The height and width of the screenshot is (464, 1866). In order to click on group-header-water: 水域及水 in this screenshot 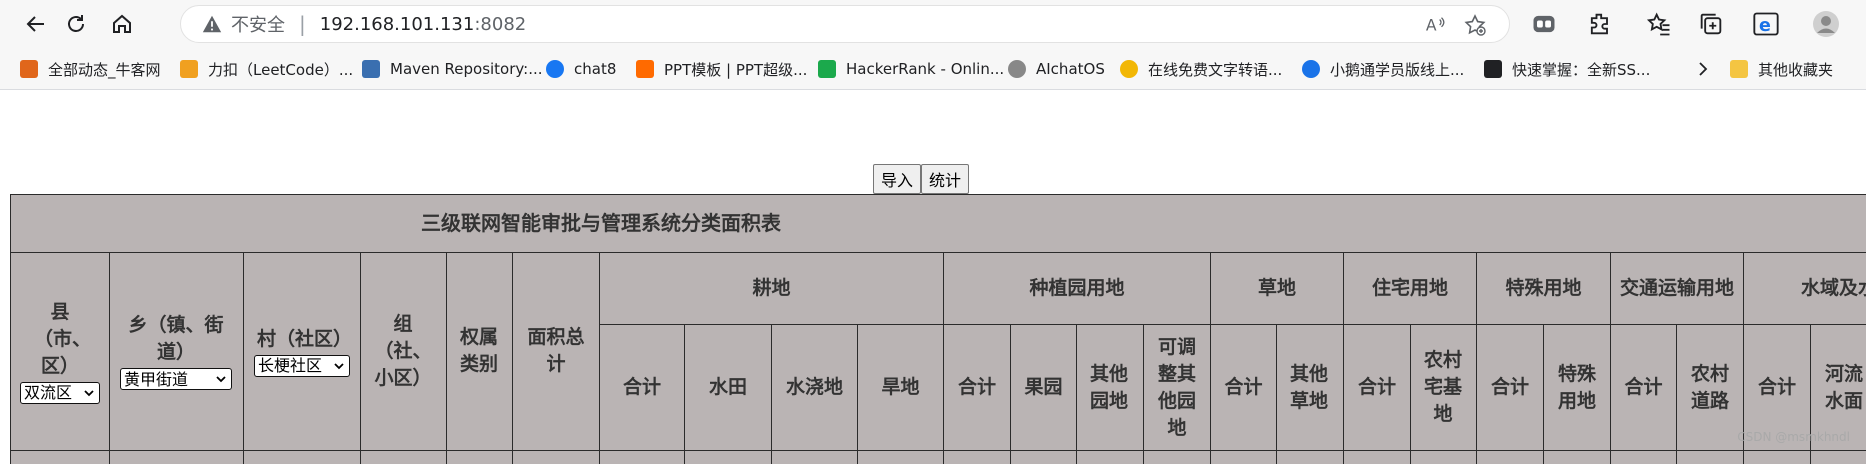, I will do `click(1833, 287)`.